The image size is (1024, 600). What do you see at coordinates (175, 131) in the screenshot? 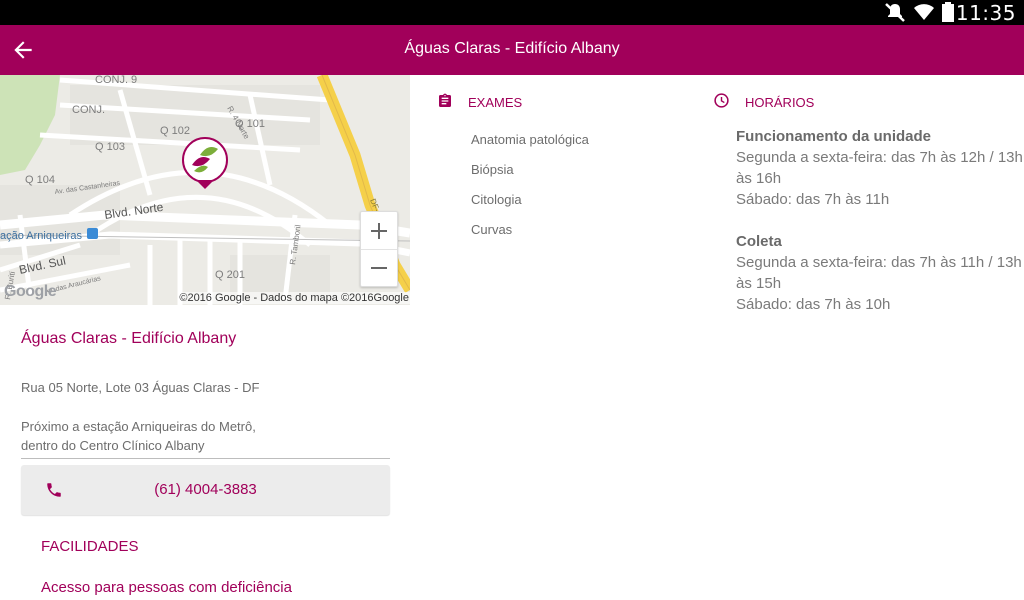
I see `map-label-q102: Q 102` at bounding box center [175, 131].